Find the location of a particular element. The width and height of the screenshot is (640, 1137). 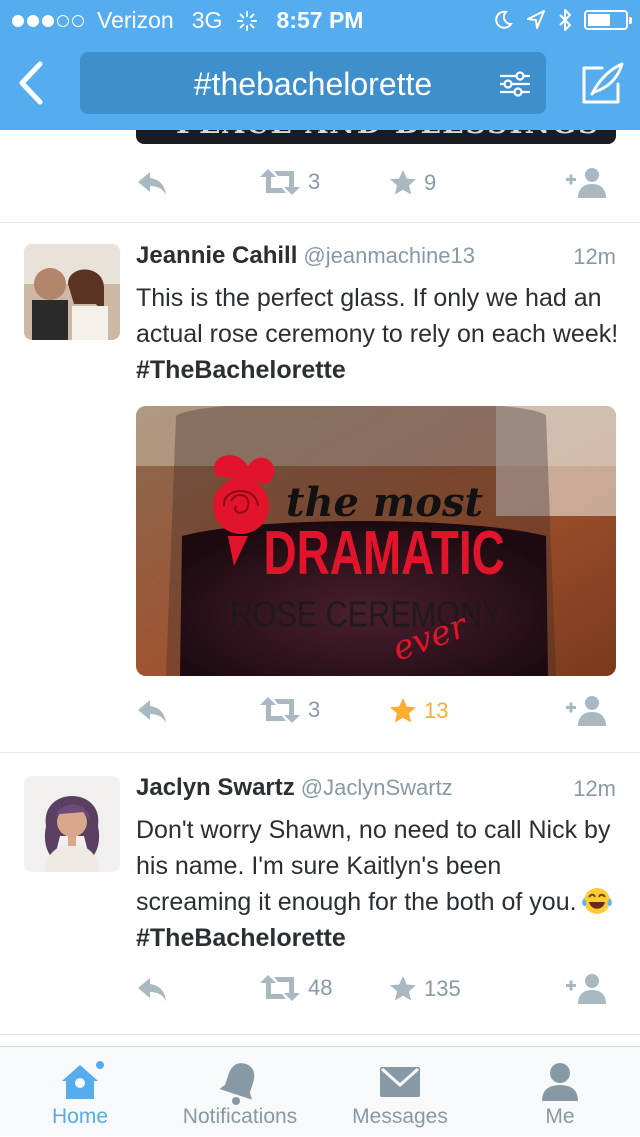

top-bar: Verizon 3G 8:57 PM #thebachelorette is located at coordinates (320, 65).